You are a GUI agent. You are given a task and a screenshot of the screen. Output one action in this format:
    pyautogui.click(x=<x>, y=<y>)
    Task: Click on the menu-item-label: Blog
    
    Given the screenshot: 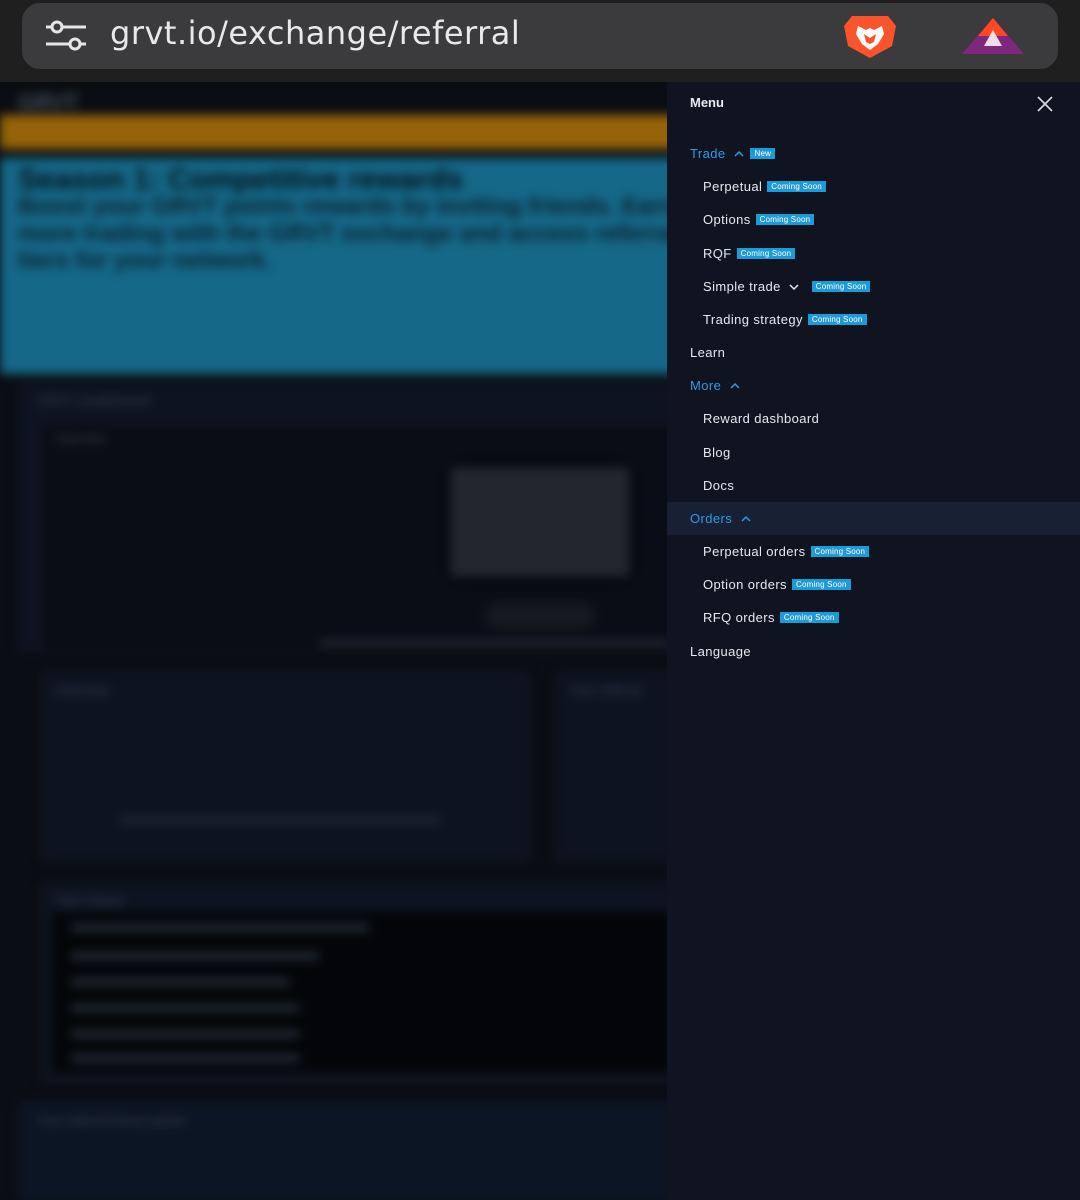 What is the action you would take?
    pyautogui.click(x=717, y=452)
    